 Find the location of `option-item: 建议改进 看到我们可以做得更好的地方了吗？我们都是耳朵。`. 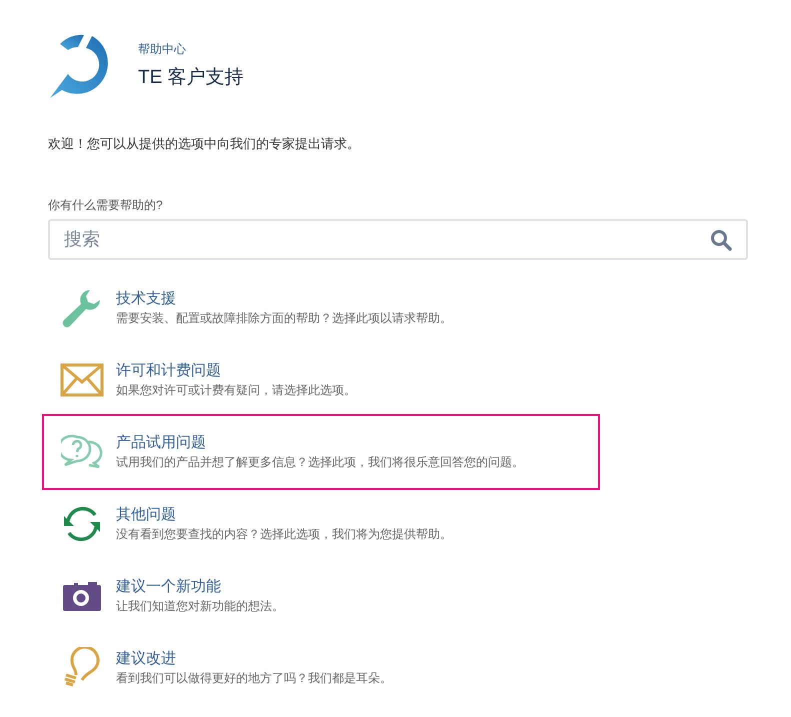

option-item: 建议改进 看到我们可以做得更好的地方了吗？我们都是耳朵。 is located at coordinates (321, 668).